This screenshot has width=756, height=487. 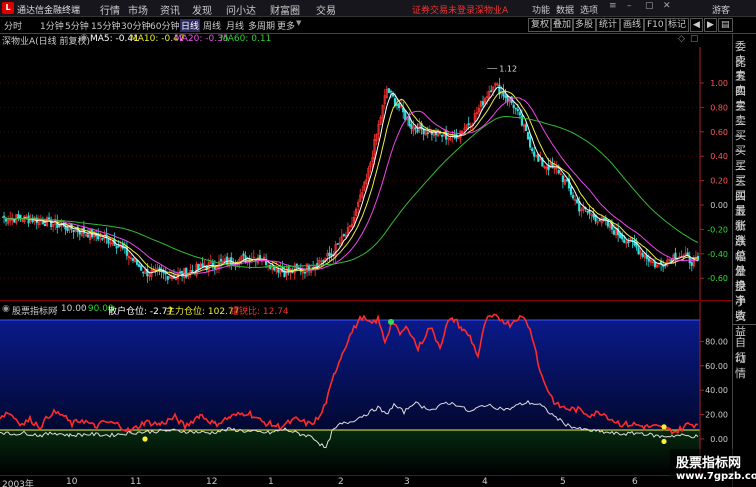 I want to click on chart-option-icon: ◇, so click(x=681, y=39).